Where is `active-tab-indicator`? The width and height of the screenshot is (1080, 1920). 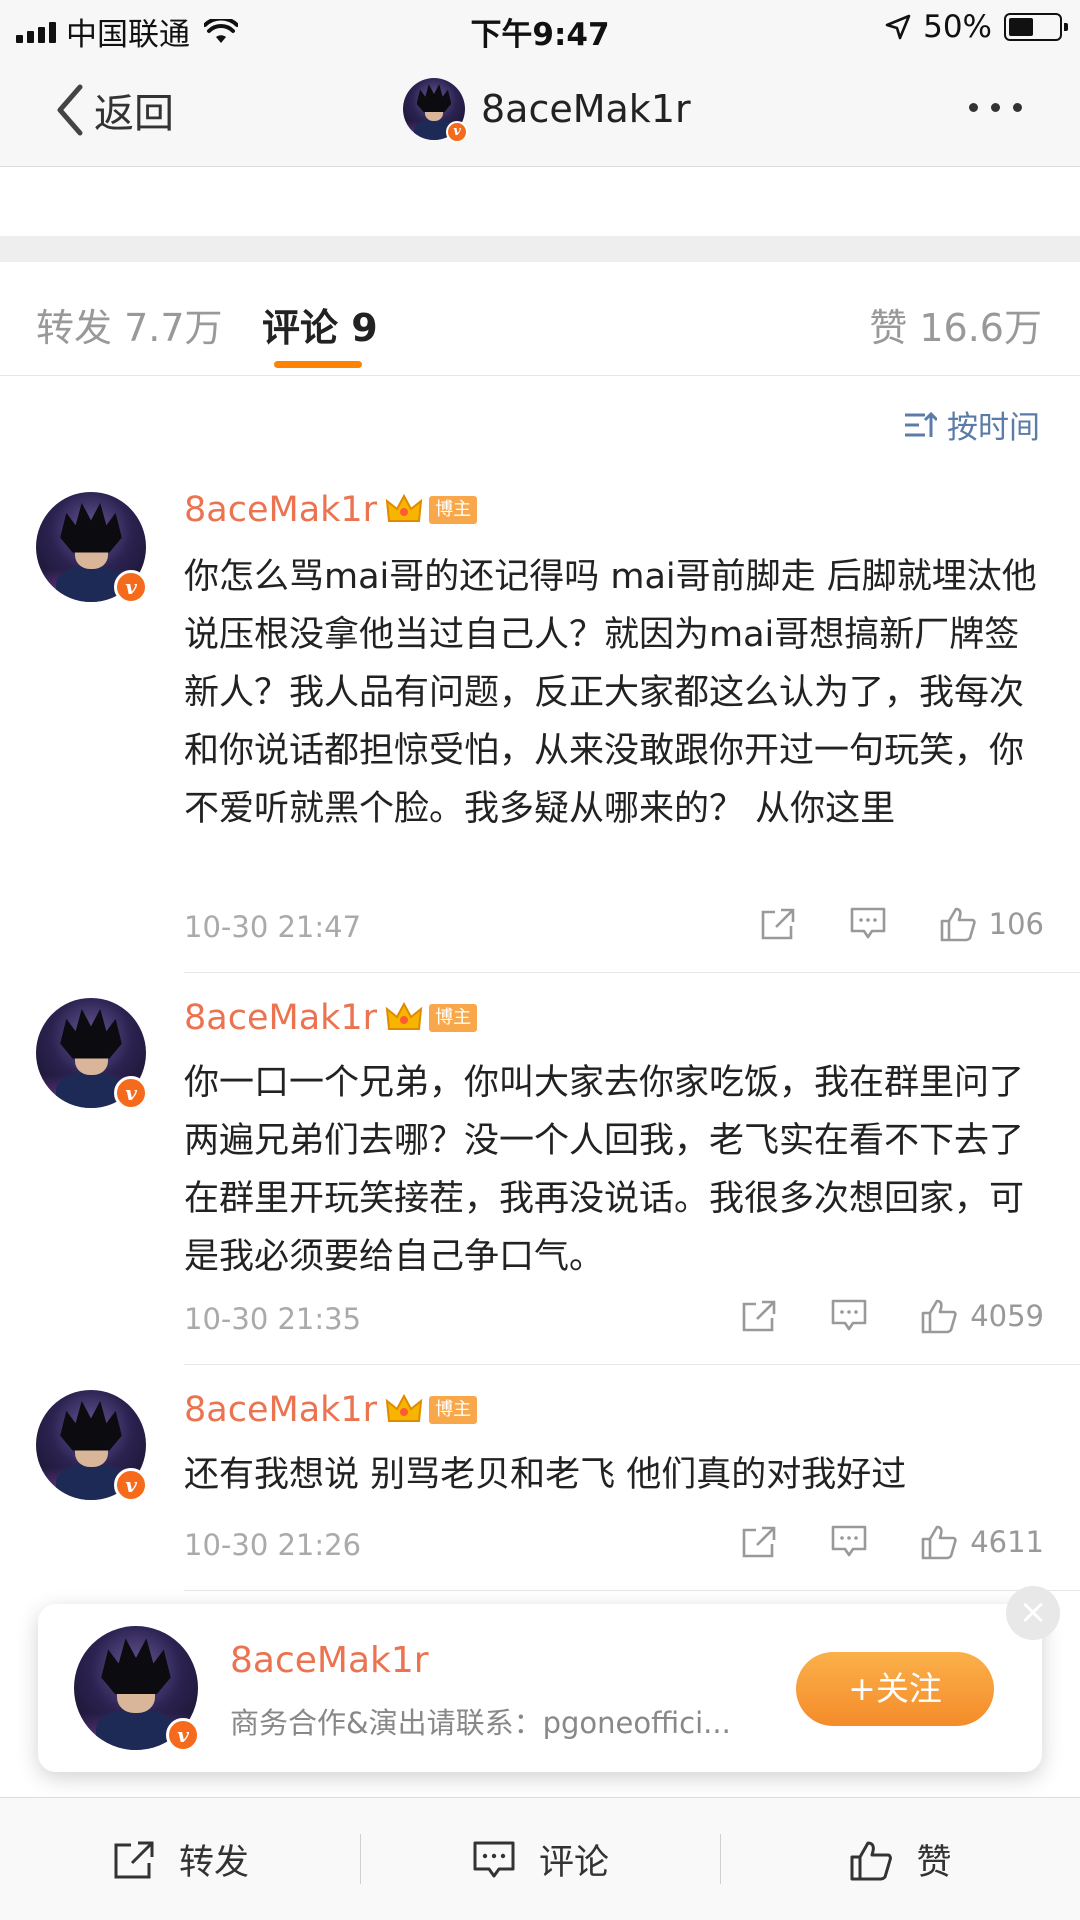
active-tab-indicator is located at coordinates (318, 364).